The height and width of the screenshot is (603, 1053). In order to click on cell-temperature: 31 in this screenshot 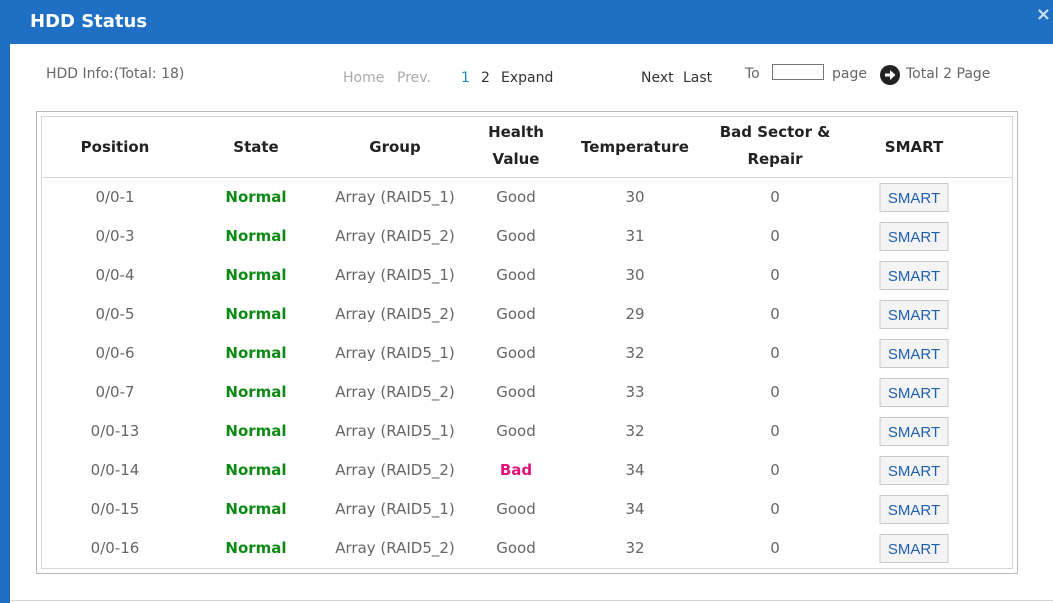, I will do `click(635, 236)`.